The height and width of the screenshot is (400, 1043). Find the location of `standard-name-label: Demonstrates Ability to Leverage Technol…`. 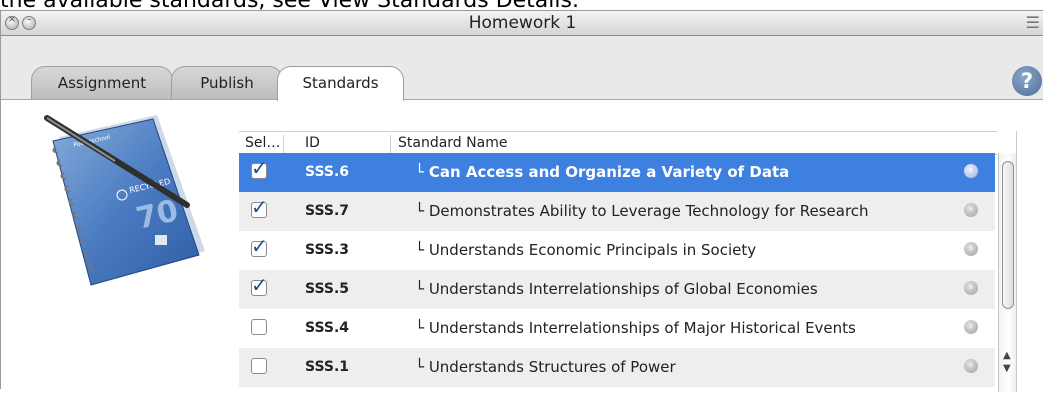

standard-name-label: Demonstrates Ability to Leverage Technol… is located at coordinates (648, 211).